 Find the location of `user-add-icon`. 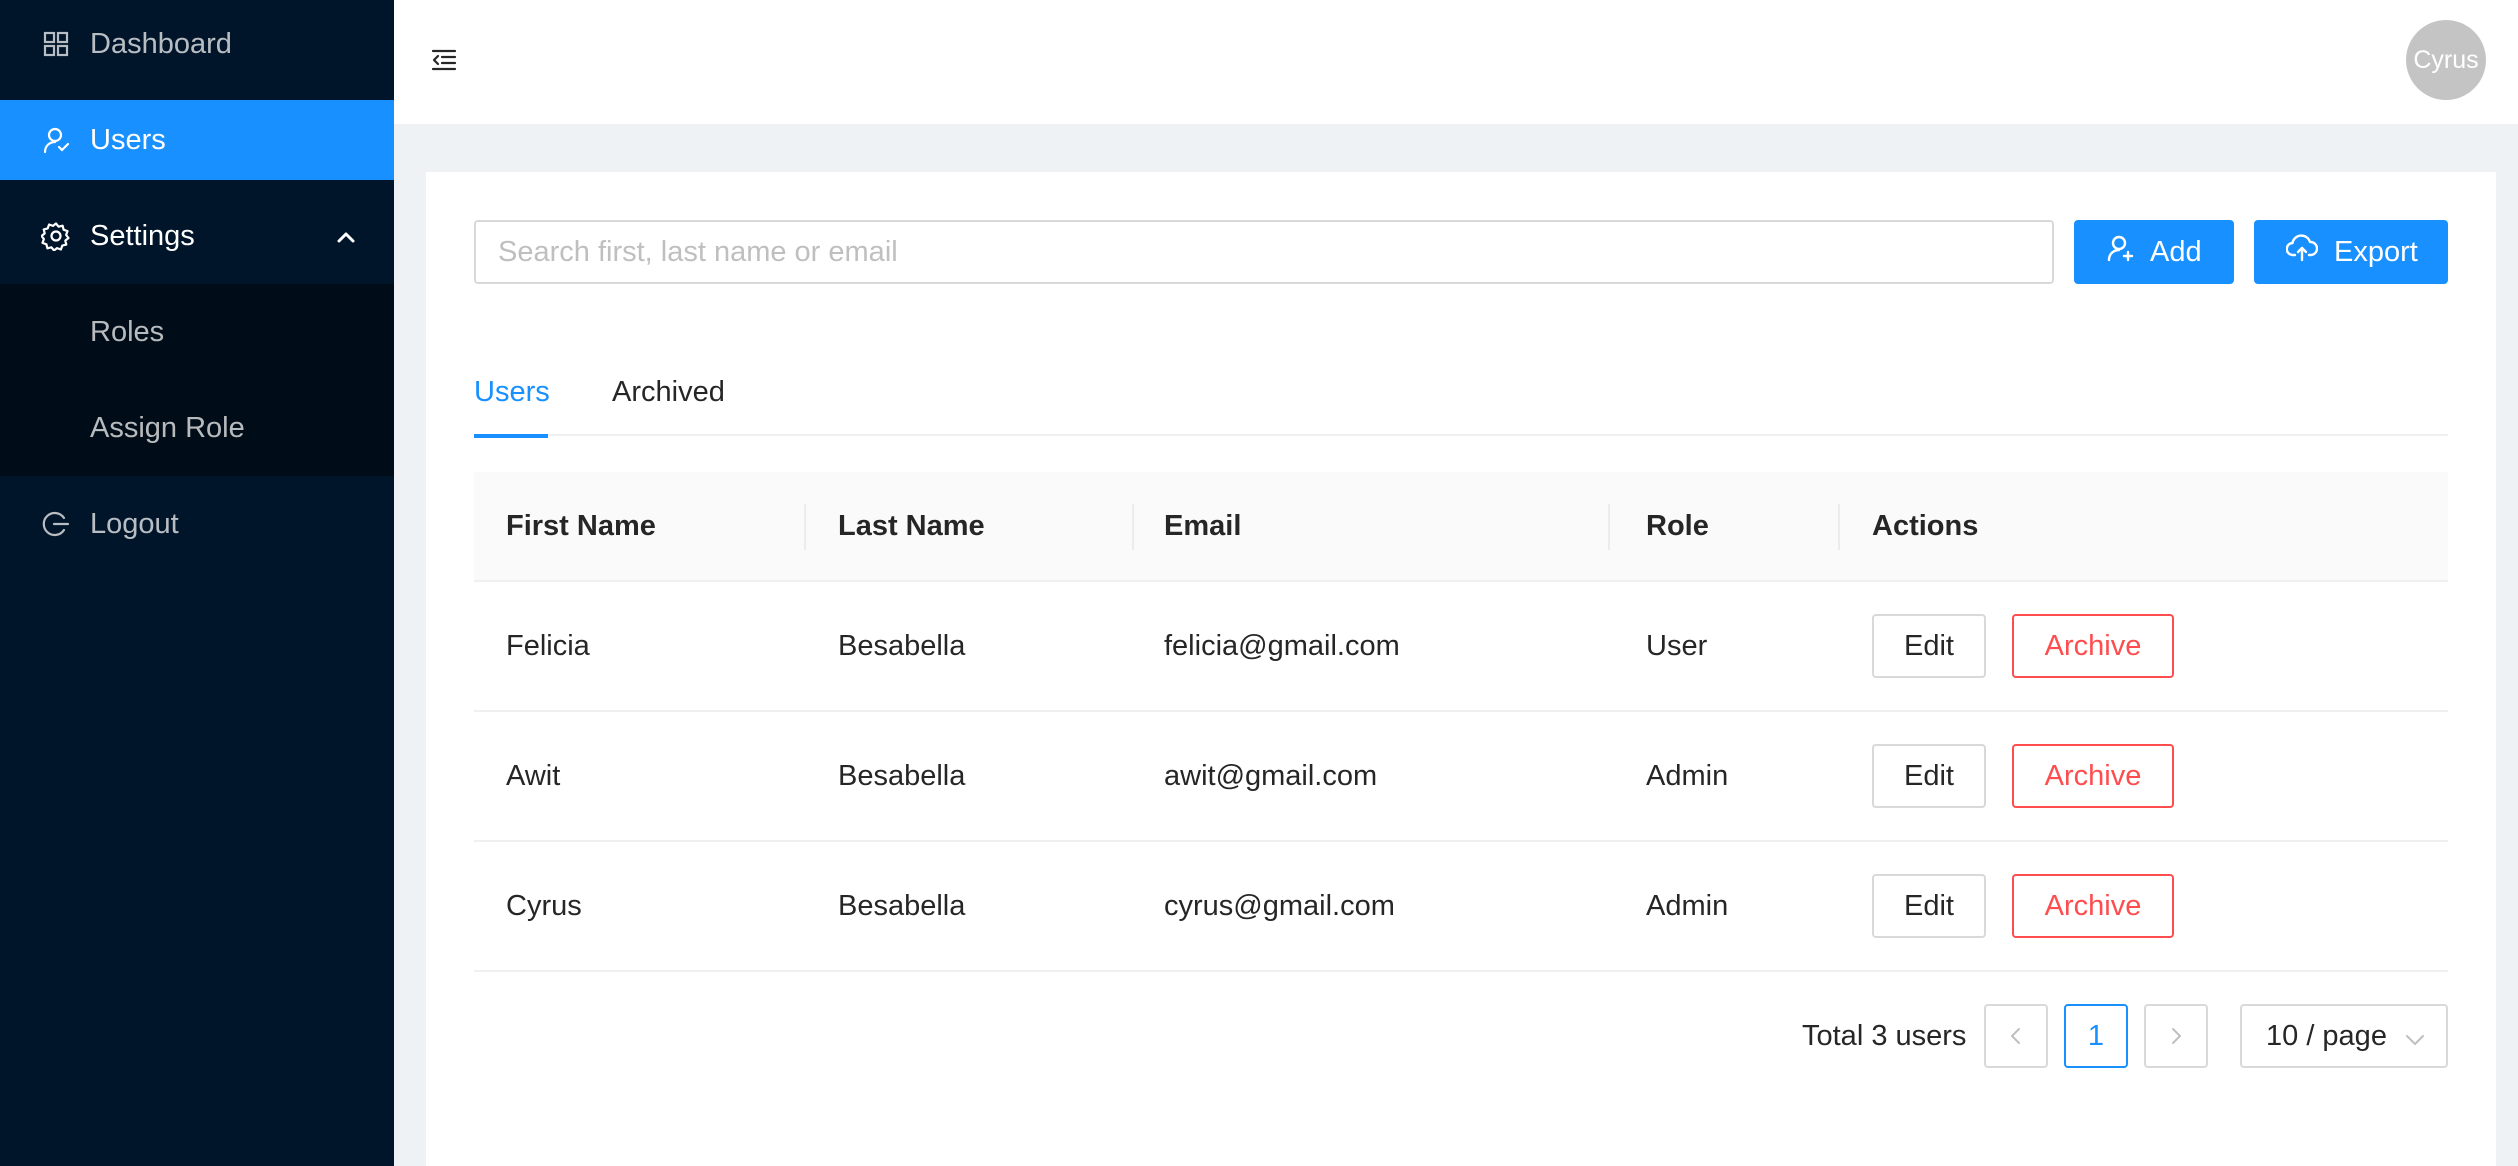

user-add-icon is located at coordinates (2120, 252).